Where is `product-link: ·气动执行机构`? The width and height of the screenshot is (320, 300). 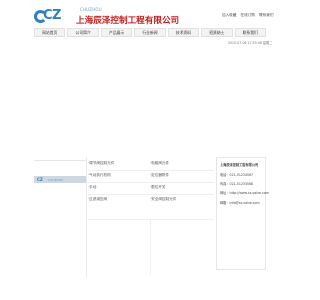 product-link: ·气动执行机构 is located at coordinates (99, 175).